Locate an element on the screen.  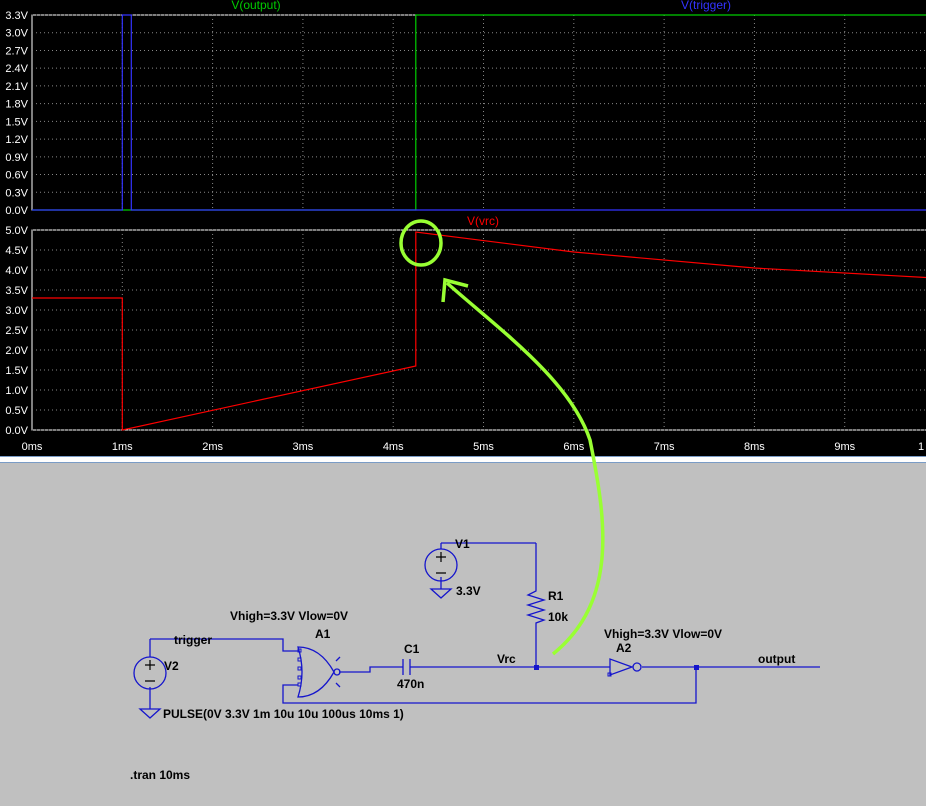
label-a1-params: Vhigh=3.3V Vlow=0V is located at coordinates (289, 616).